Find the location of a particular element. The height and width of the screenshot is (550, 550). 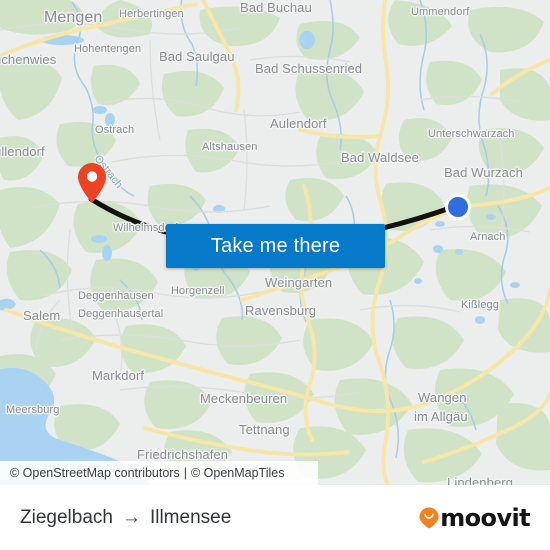

take-me-there-button: Take me there is located at coordinates (275, 246).